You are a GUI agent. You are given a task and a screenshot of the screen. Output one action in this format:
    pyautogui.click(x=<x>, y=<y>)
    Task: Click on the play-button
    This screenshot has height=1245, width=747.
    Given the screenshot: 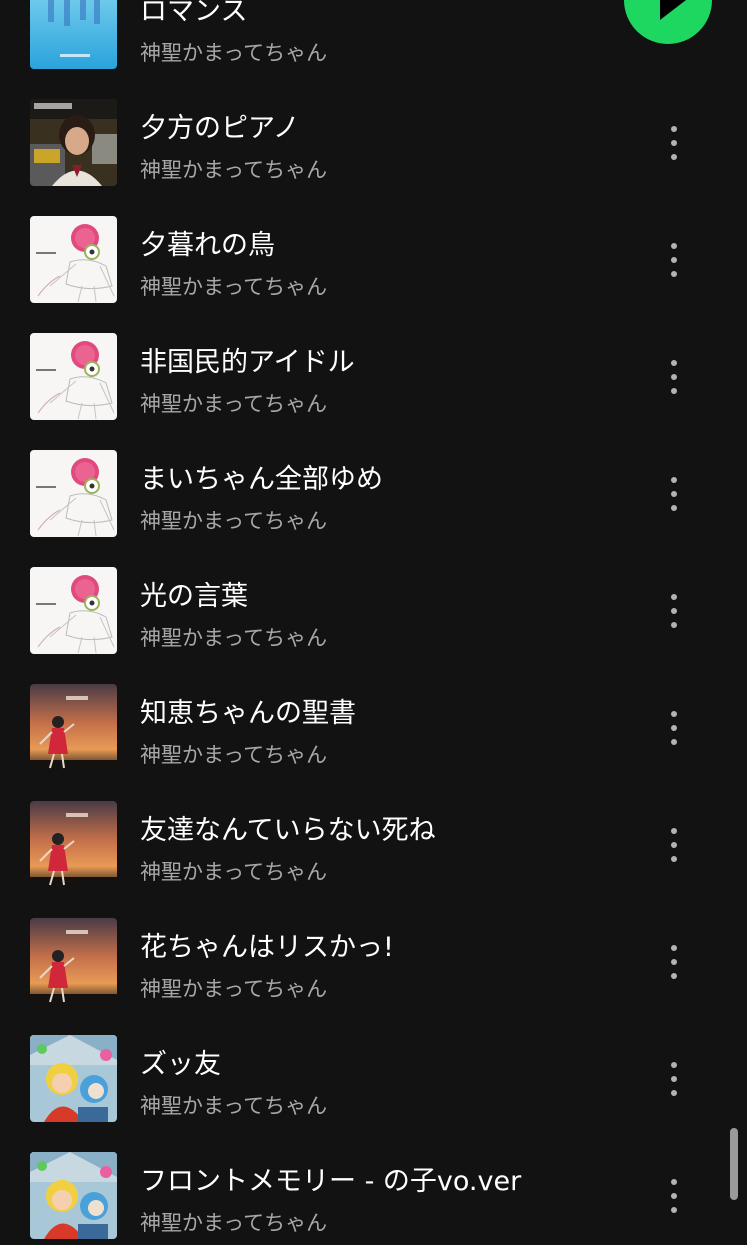 What is the action you would take?
    pyautogui.click(x=668, y=22)
    